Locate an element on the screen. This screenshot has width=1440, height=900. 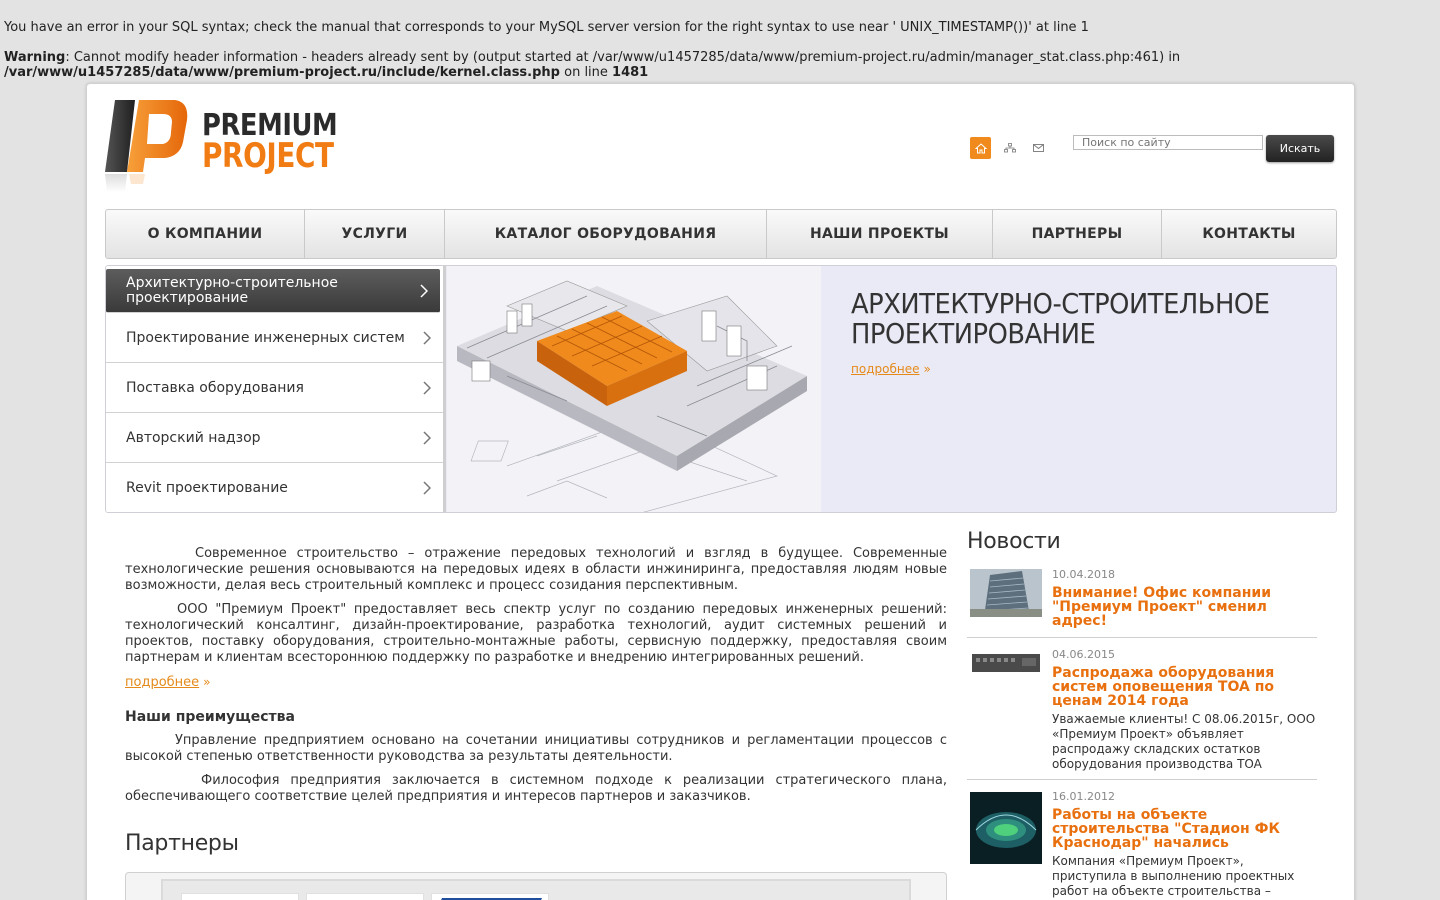
services-menu-item-label: Авторский надзор is located at coordinates (193, 437).